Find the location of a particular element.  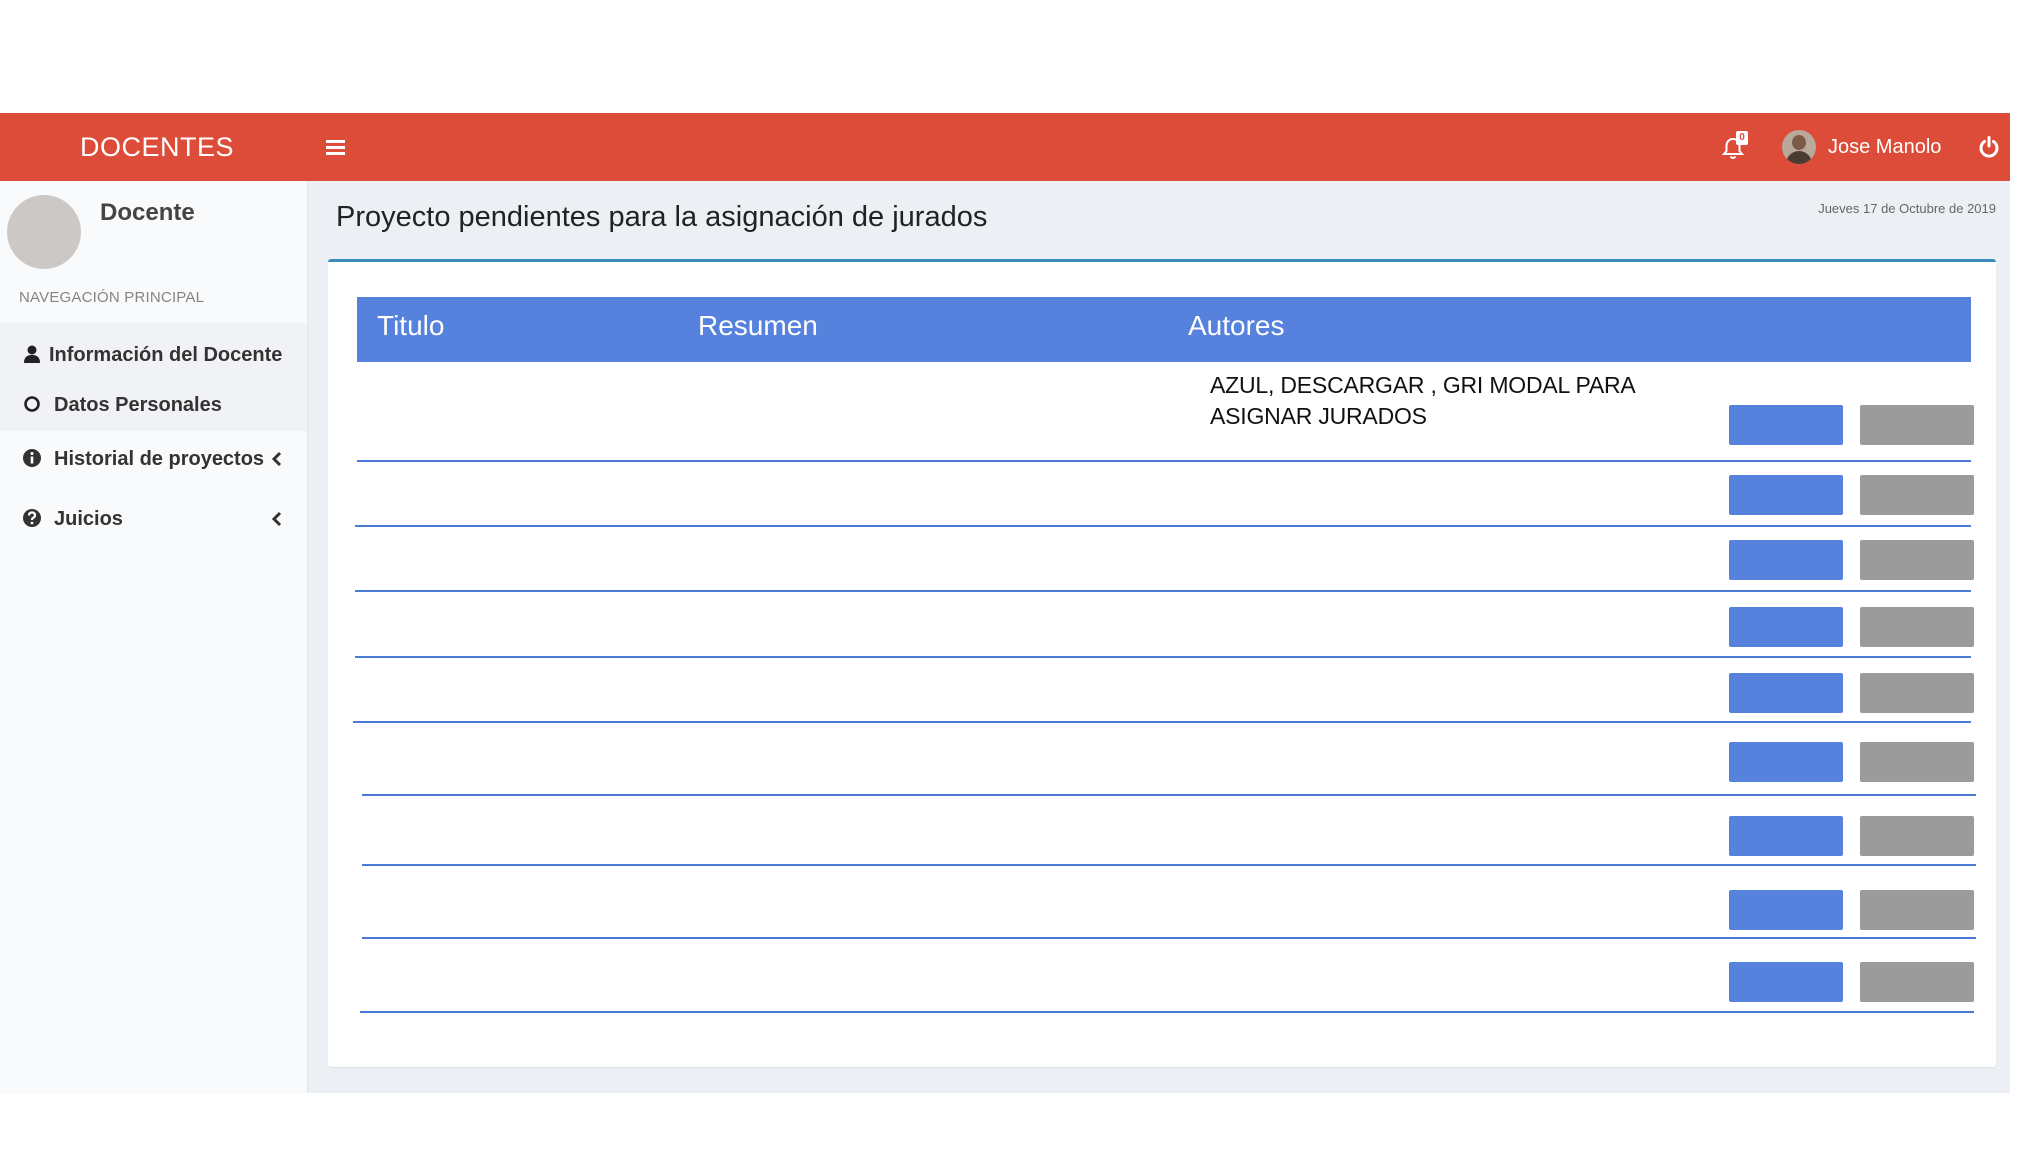

menu-toggle-icon is located at coordinates (336, 147).